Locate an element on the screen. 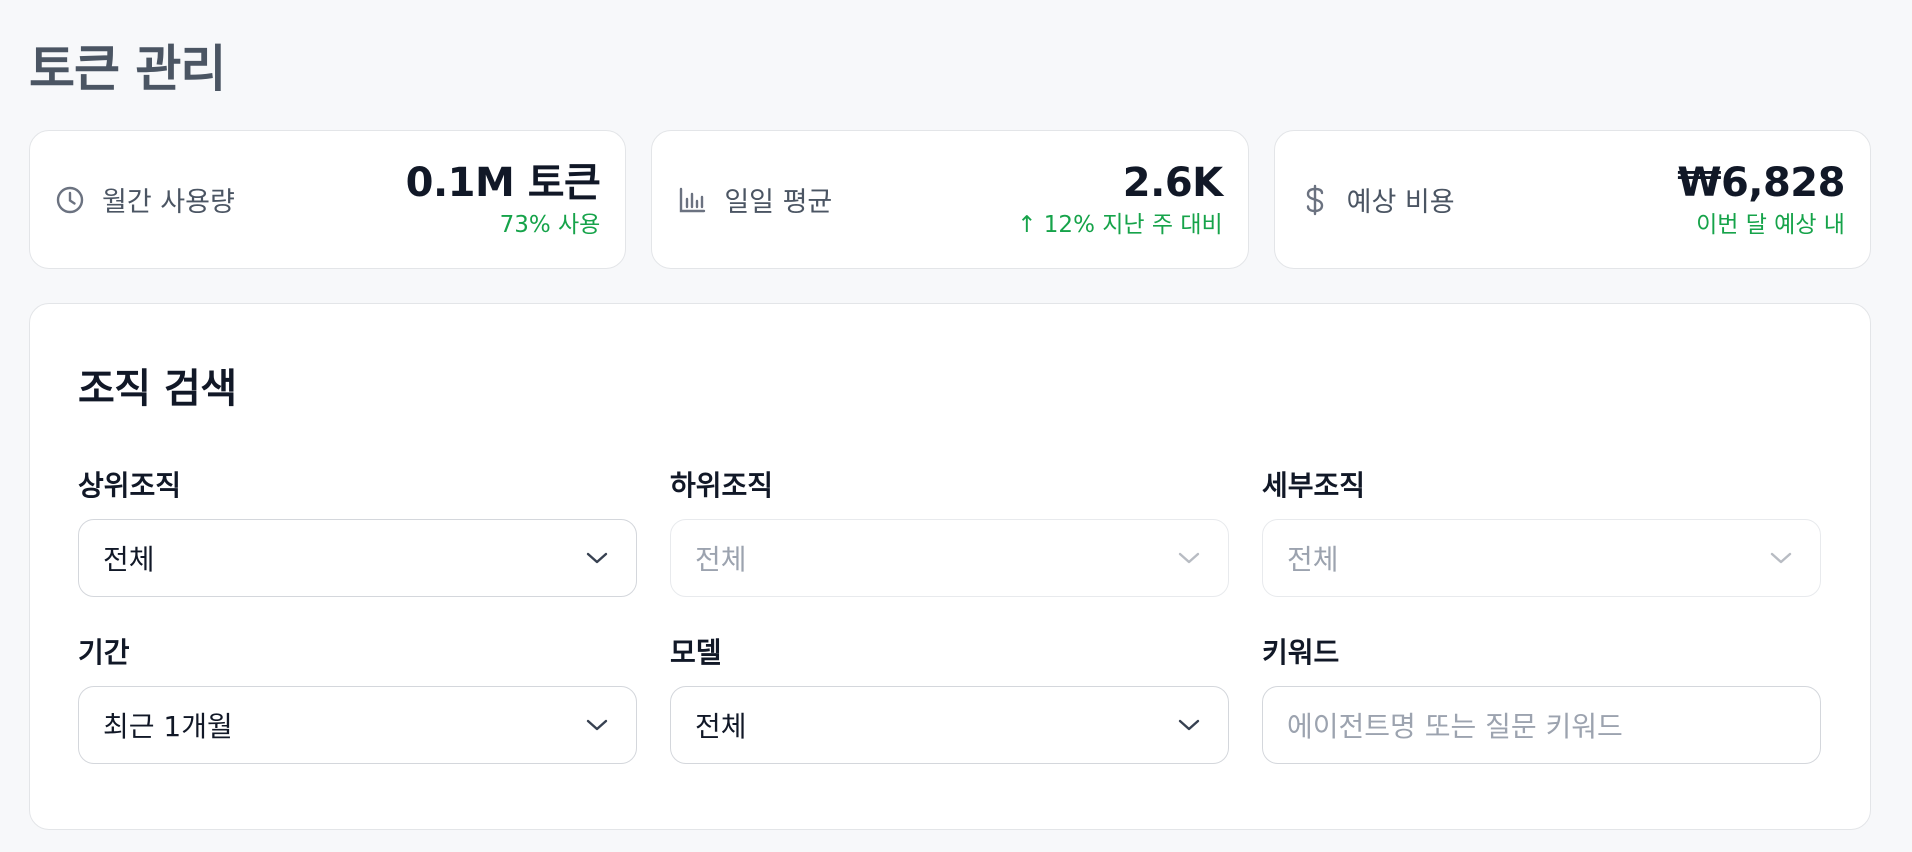 This screenshot has height=852, width=1912. stat-card-estimated-cost: 예상 비용 ₩6,828 이번 달 예상 내 is located at coordinates (1572, 199).